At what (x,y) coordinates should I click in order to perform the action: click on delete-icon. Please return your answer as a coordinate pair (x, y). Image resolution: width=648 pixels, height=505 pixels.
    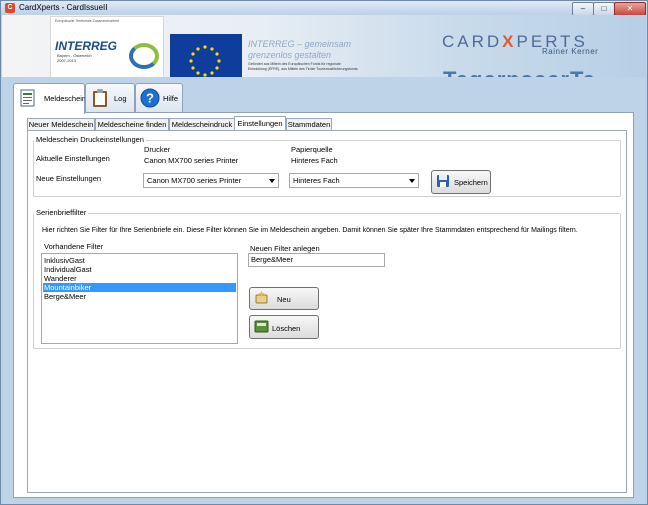
    Looking at the image, I should click on (261, 326).